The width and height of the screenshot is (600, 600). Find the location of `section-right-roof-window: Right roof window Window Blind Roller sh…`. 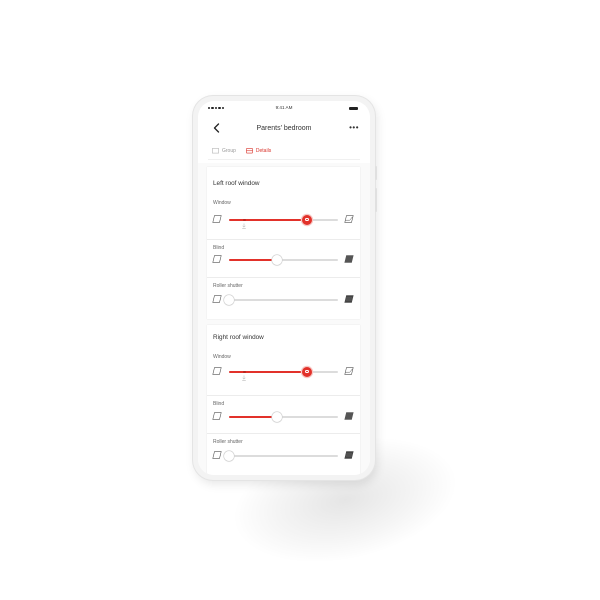

section-right-roof-window: Right roof window Window Blind Roller sh… is located at coordinates (283, 400).